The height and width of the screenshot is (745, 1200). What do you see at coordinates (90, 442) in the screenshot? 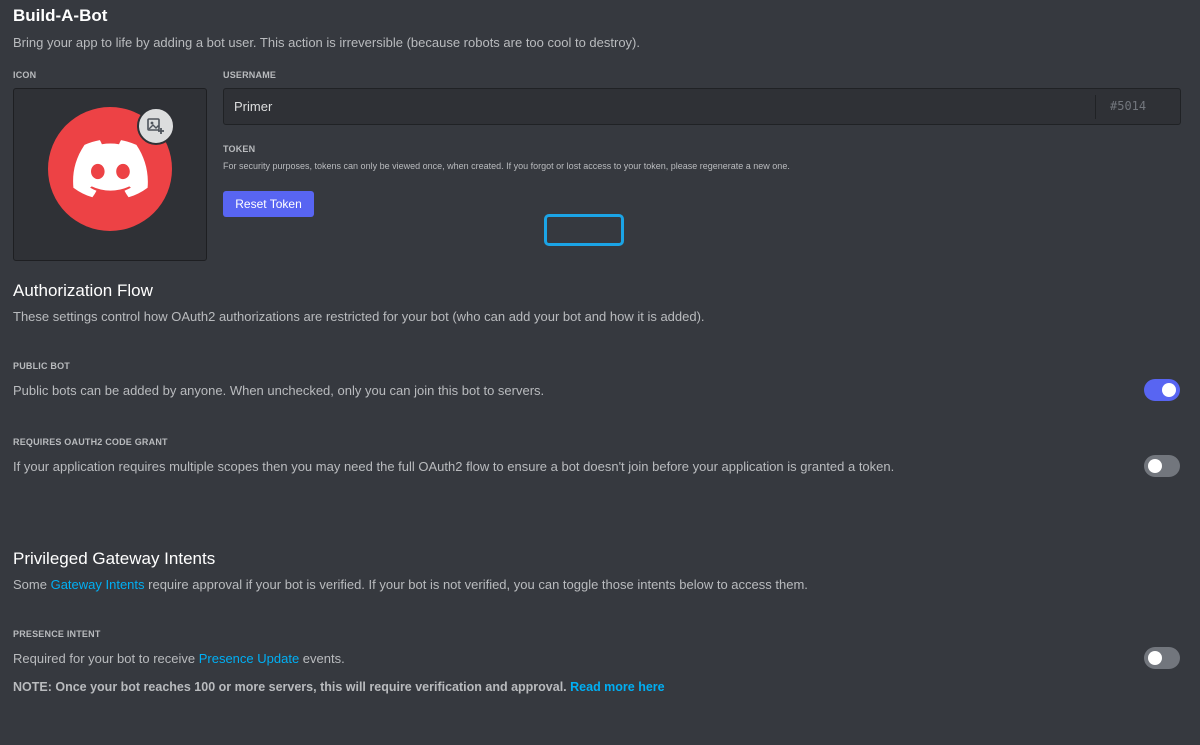
I see `code-grant-label: REQUIRES OAUTH2 CODE GRANT` at bounding box center [90, 442].